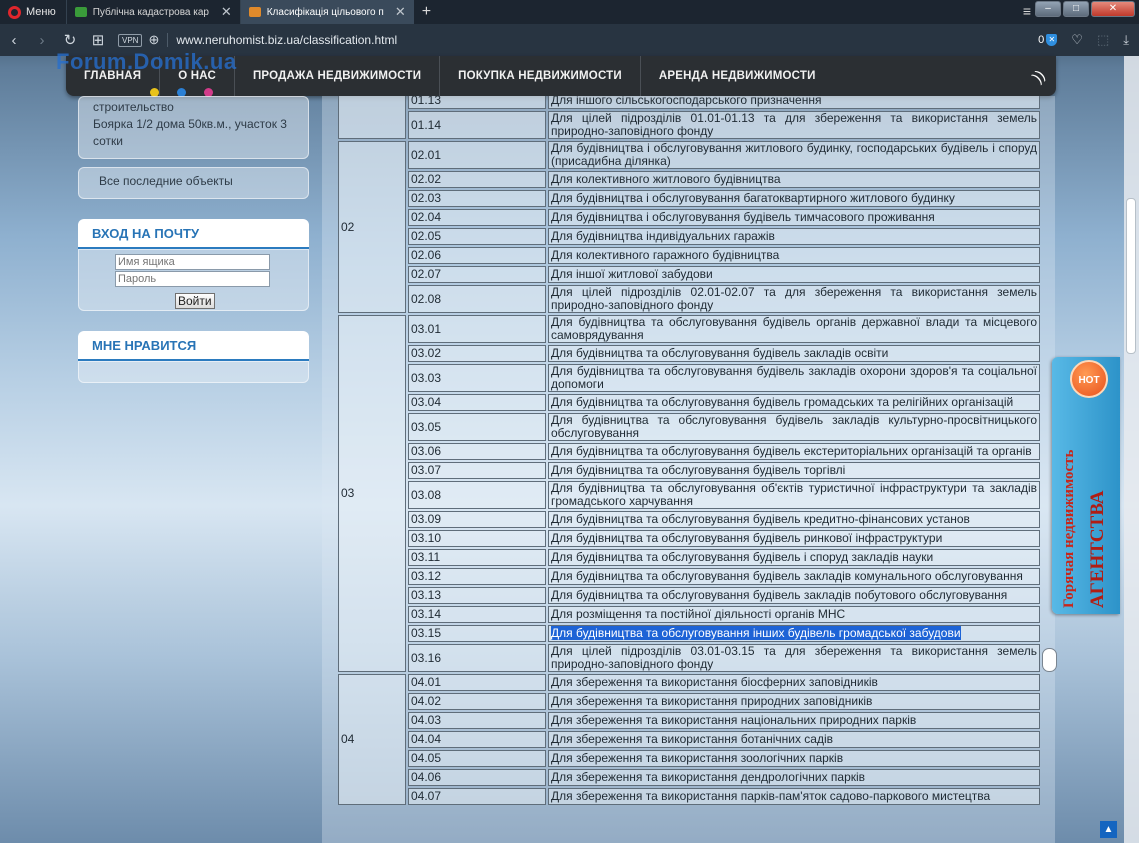 This screenshot has height=843, width=1139. What do you see at coordinates (1131, 449) in the screenshot?
I see `page-scrollbar` at bounding box center [1131, 449].